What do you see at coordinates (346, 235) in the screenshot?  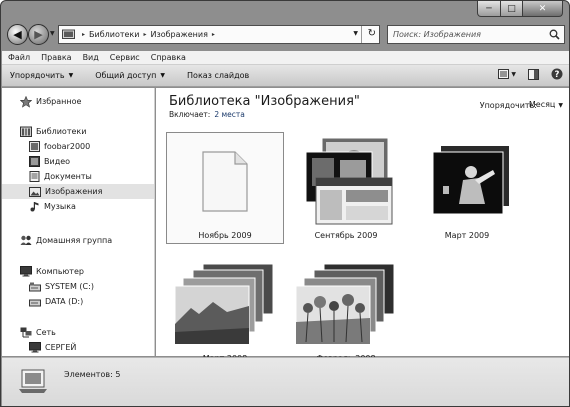 I see `tile-caption: Сентябрь 2009` at bounding box center [346, 235].